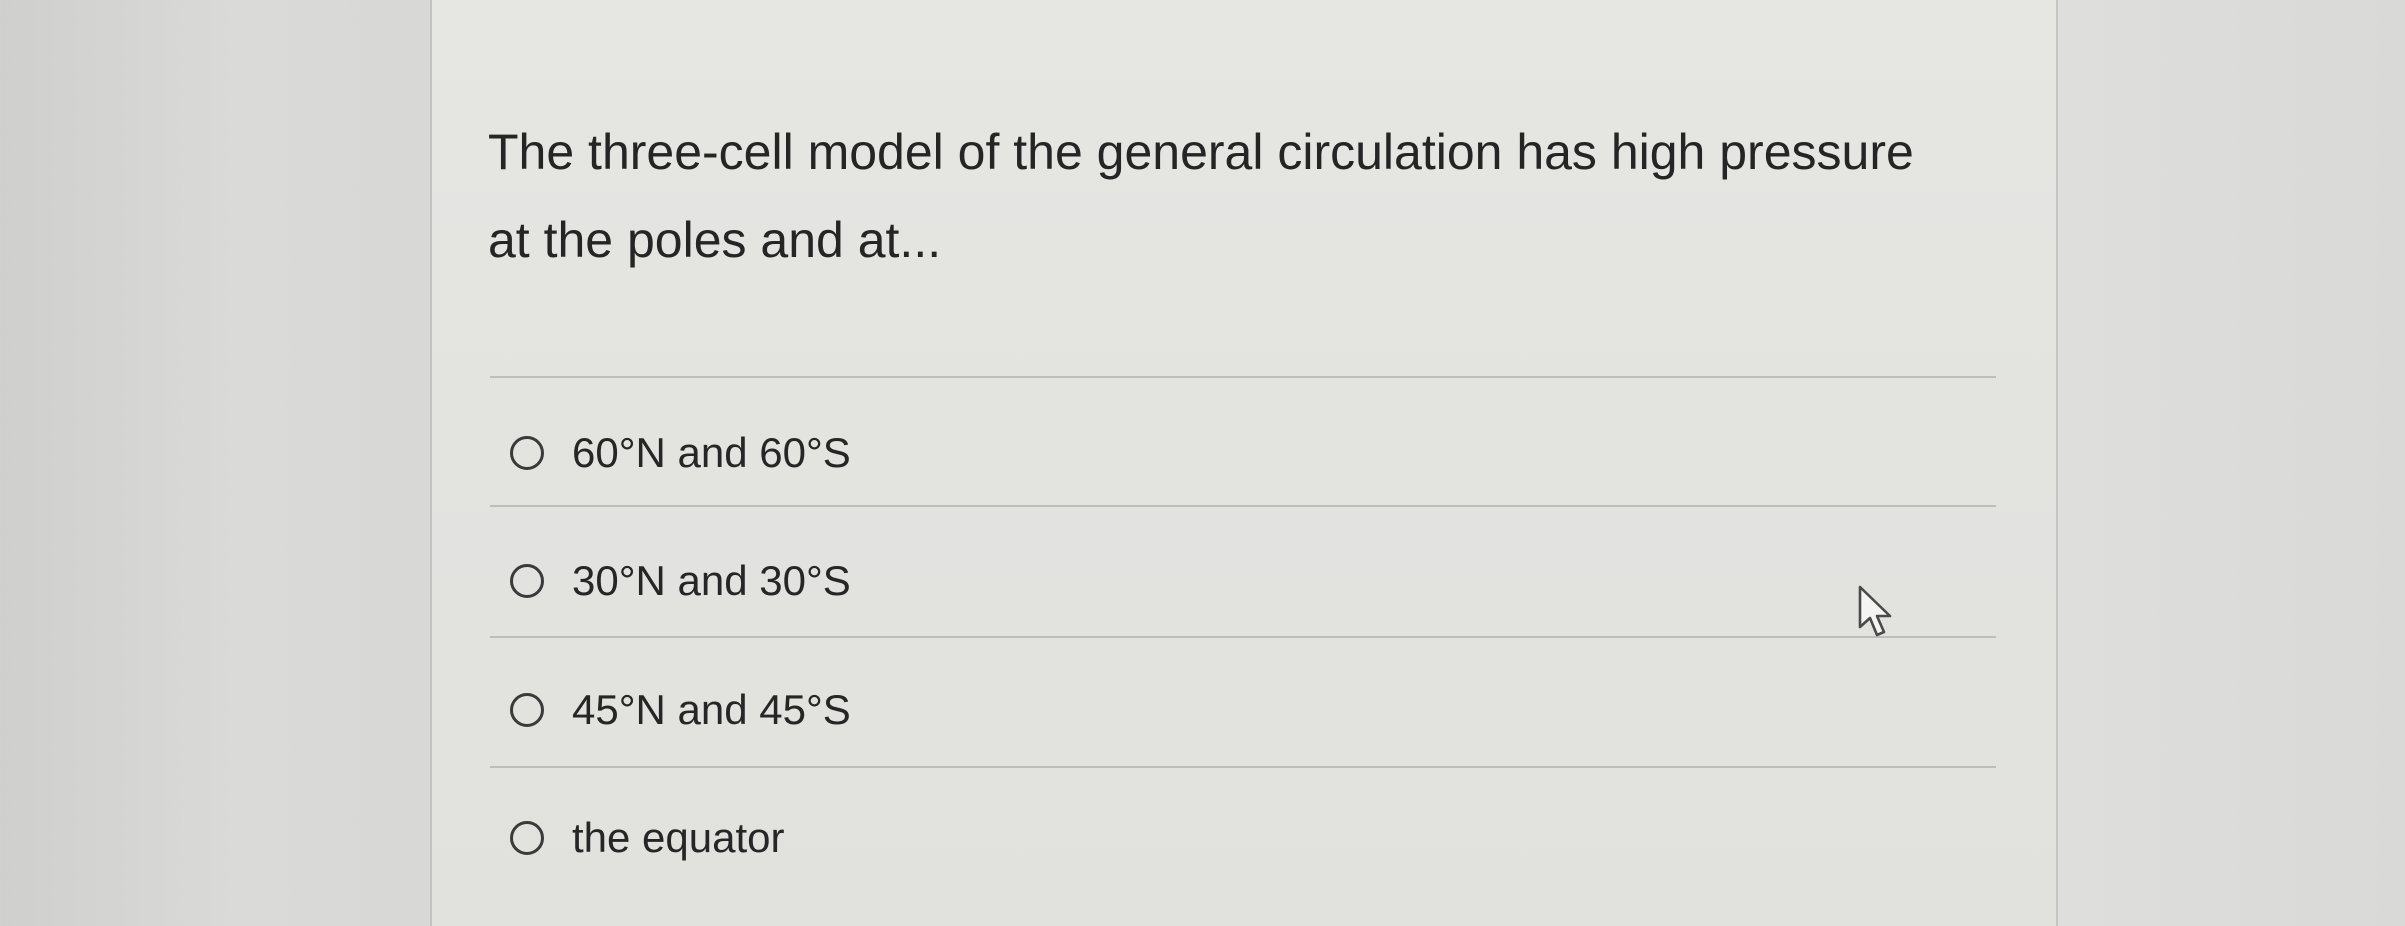  What do you see at coordinates (1875, 611) in the screenshot?
I see `arrow-pointer-icon` at bounding box center [1875, 611].